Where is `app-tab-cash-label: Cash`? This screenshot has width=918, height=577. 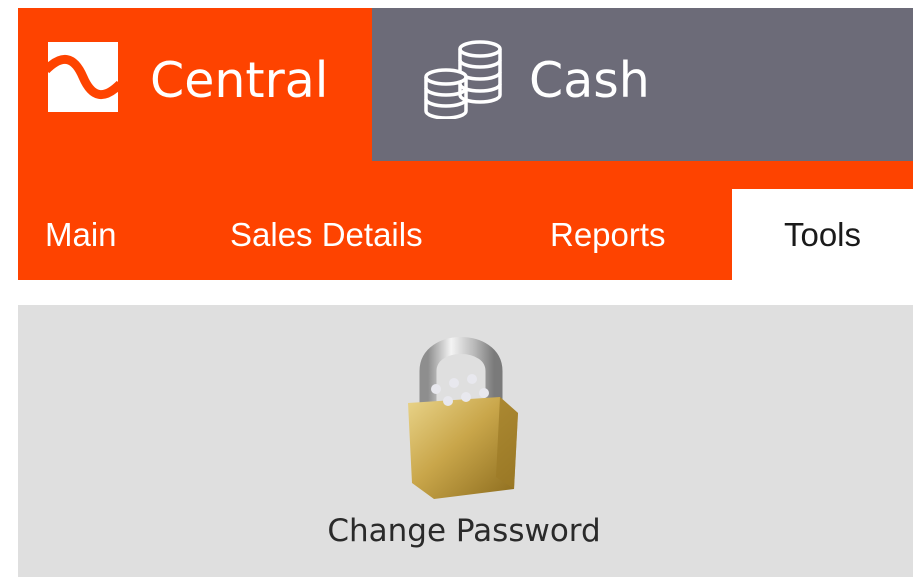 app-tab-cash-label: Cash is located at coordinates (589, 80).